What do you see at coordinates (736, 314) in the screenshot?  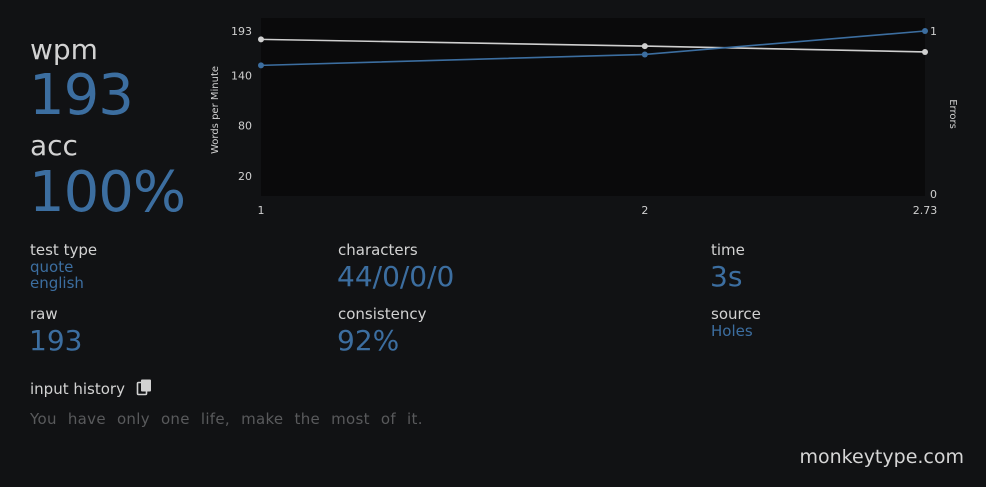 I see `source-label: source` at bounding box center [736, 314].